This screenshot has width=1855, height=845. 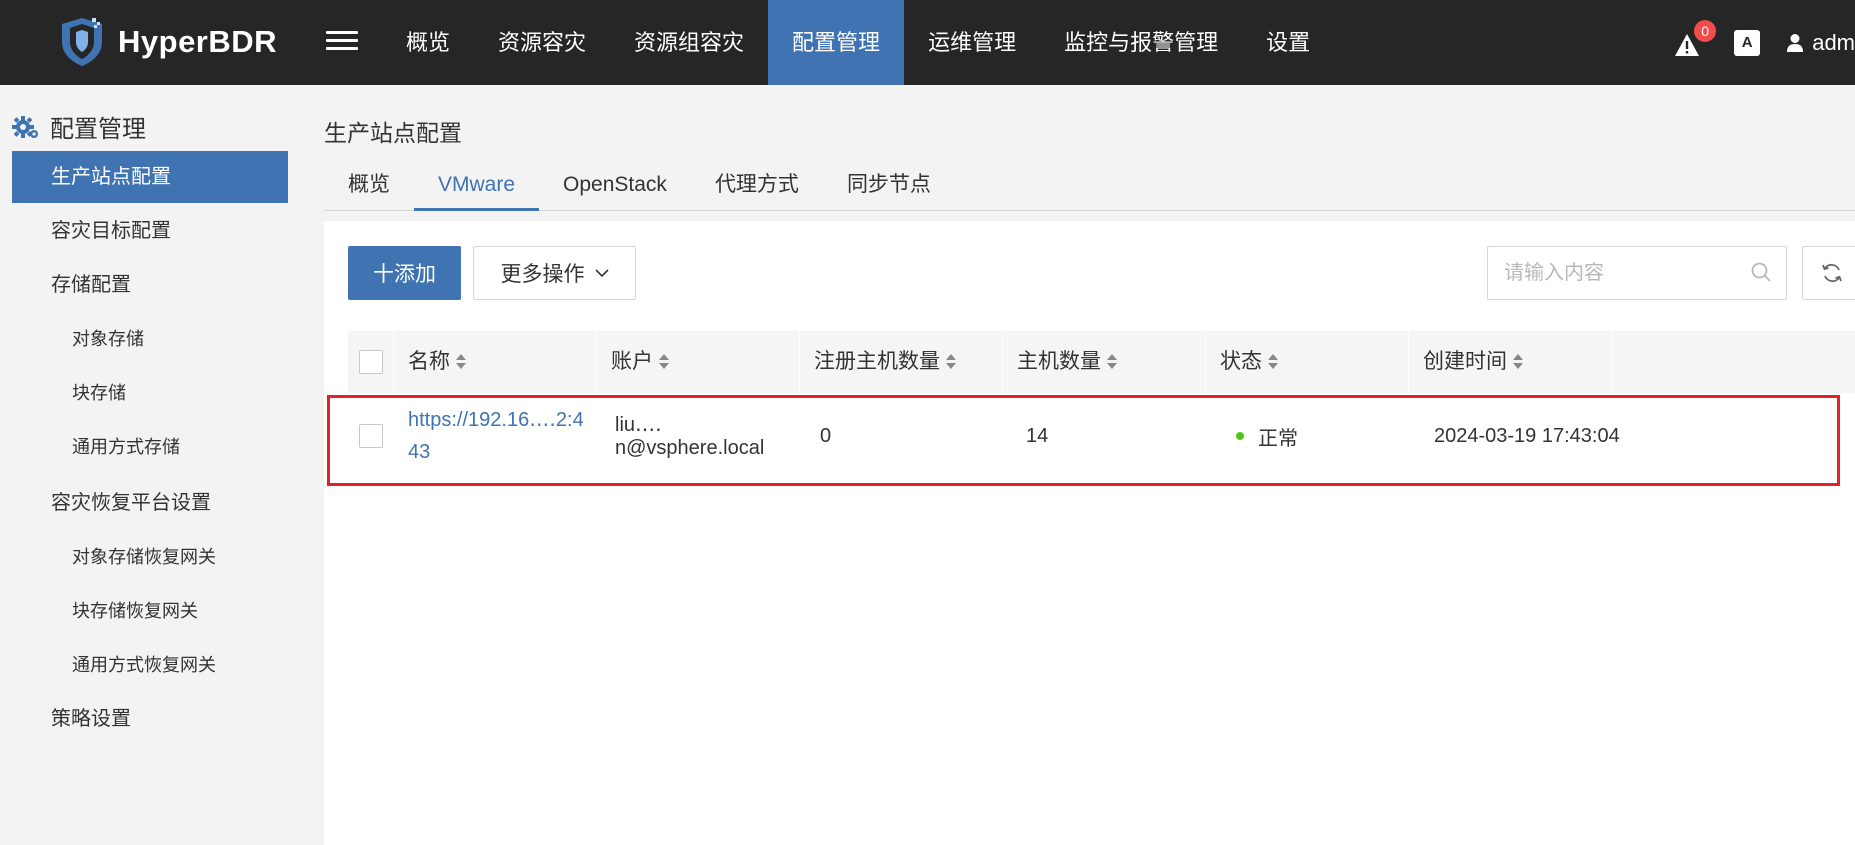 I want to click on nav-item-resource-dr: 资源容灾, so click(x=542, y=42).